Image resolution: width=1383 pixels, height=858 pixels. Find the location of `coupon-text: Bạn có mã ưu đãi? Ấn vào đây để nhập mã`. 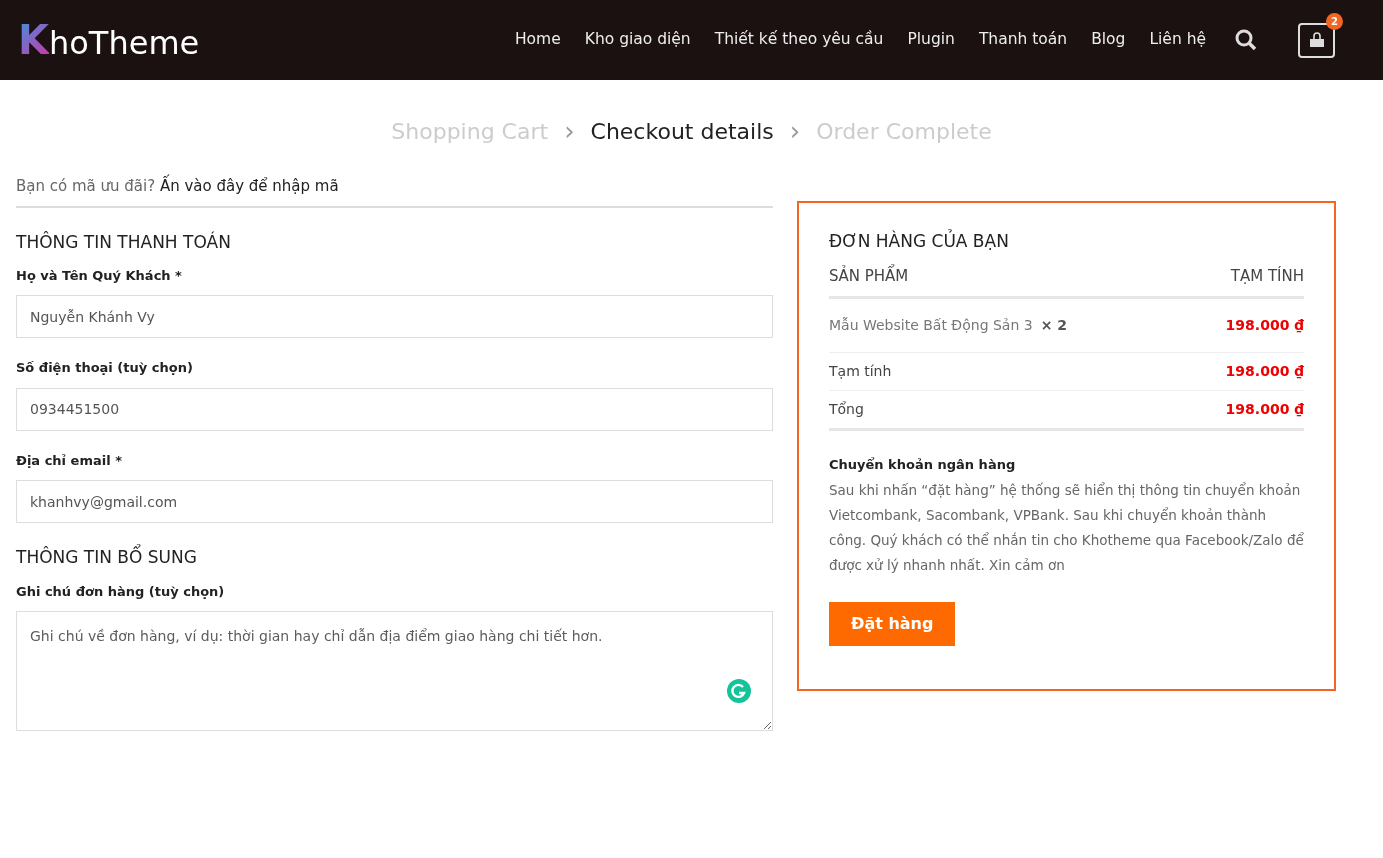

coupon-text: Bạn có mã ưu đãi? Ấn vào đây để nhập mã is located at coordinates (394, 191).